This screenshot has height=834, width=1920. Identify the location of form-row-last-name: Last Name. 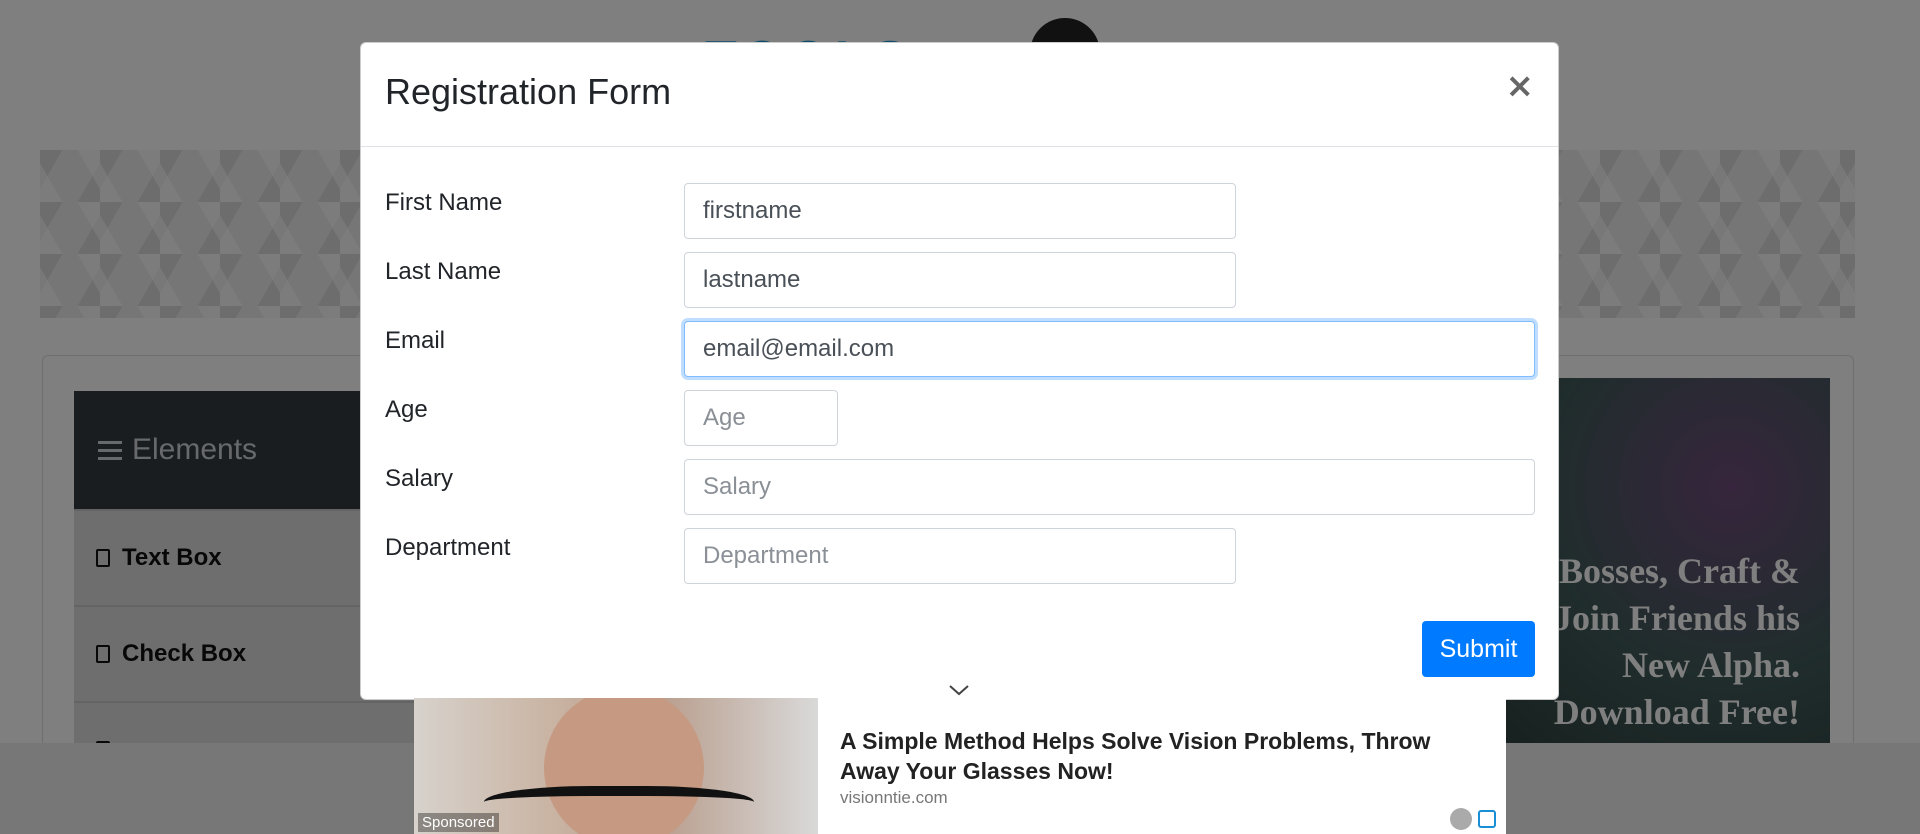
(959, 281).